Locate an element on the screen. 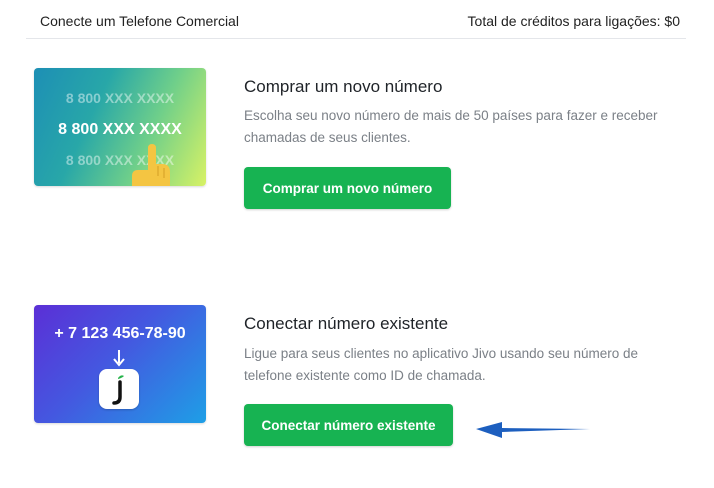 This screenshot has height=488, width=714. pointing-hand-icon is located at coordinates (151, 165).